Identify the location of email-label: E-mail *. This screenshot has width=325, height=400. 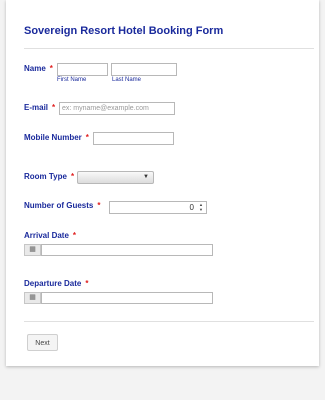
(40, 107).